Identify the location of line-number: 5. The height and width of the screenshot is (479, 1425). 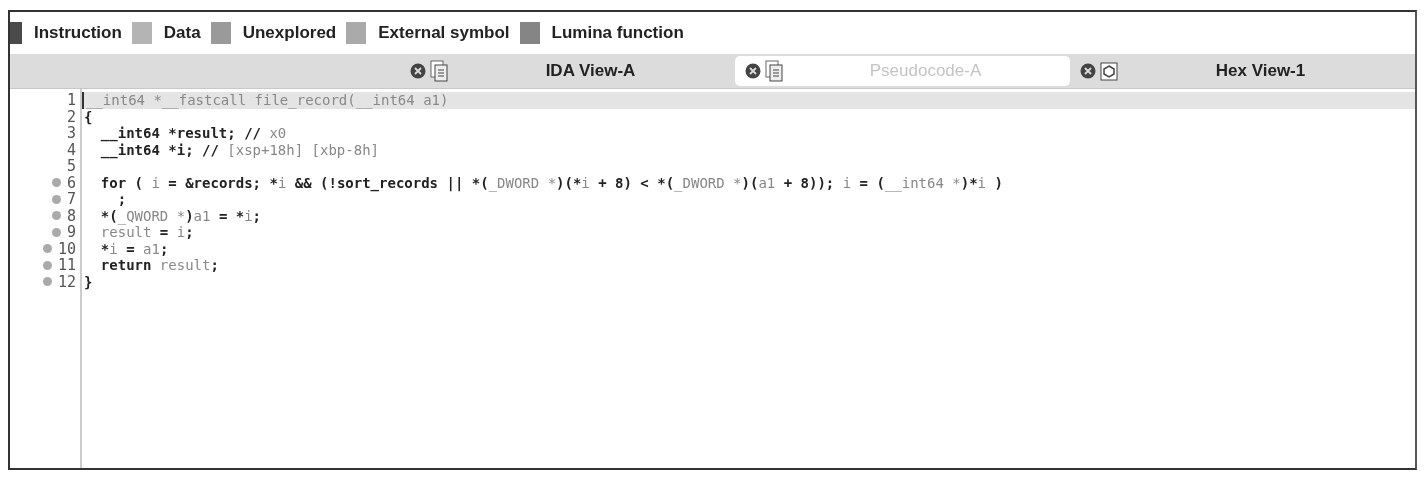
(71, 166).